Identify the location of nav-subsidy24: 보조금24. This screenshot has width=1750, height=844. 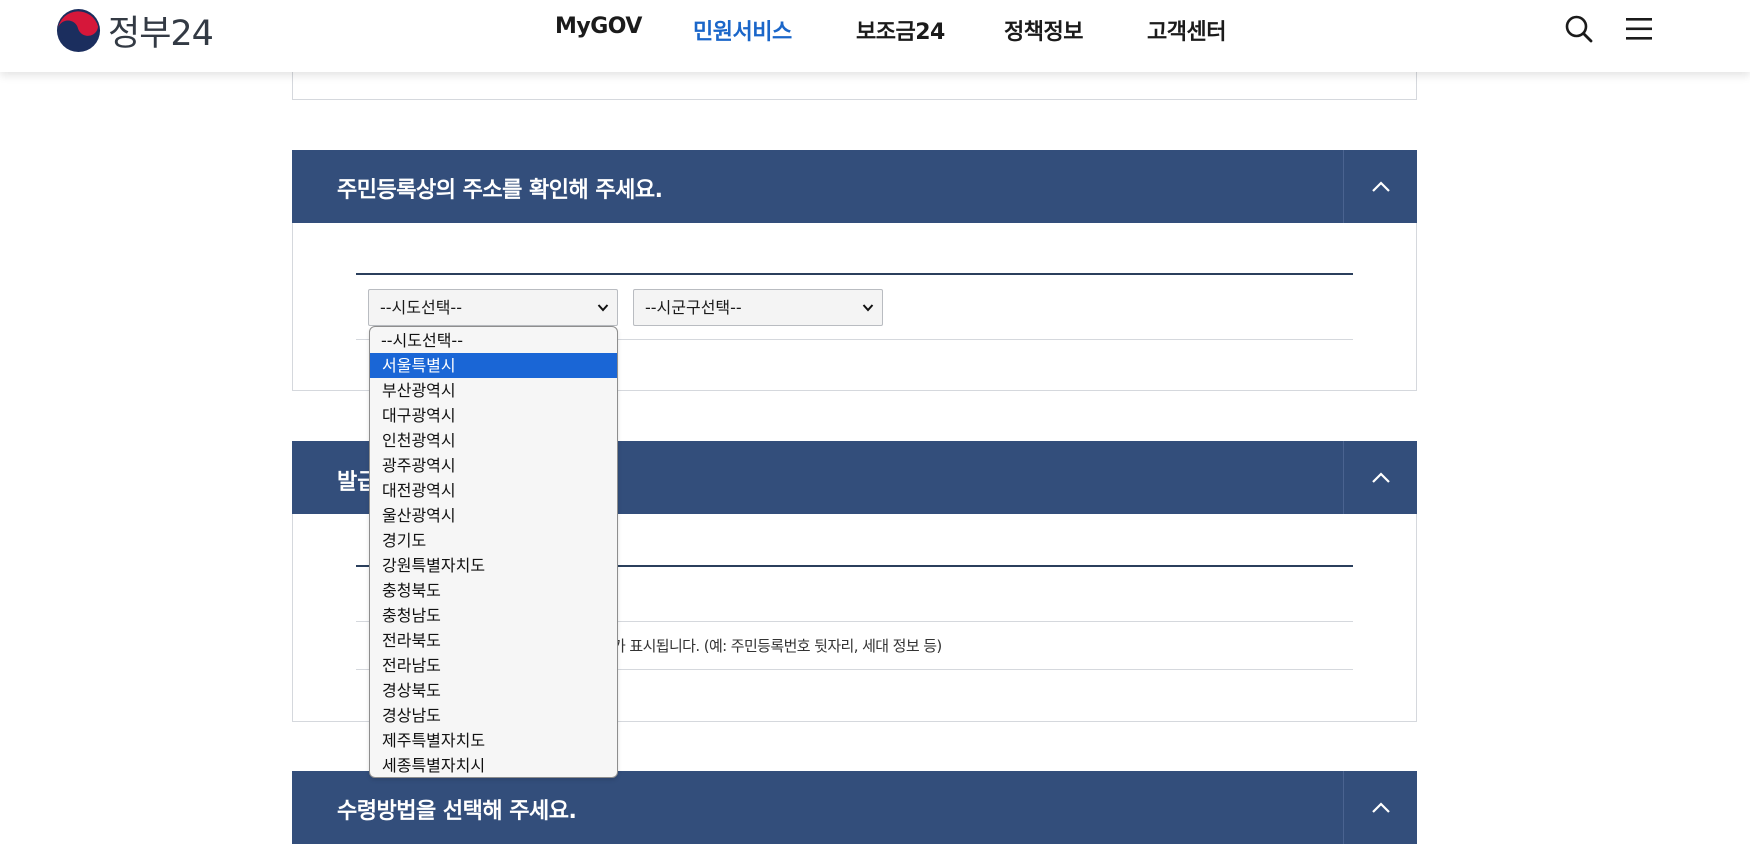
(900, 30).